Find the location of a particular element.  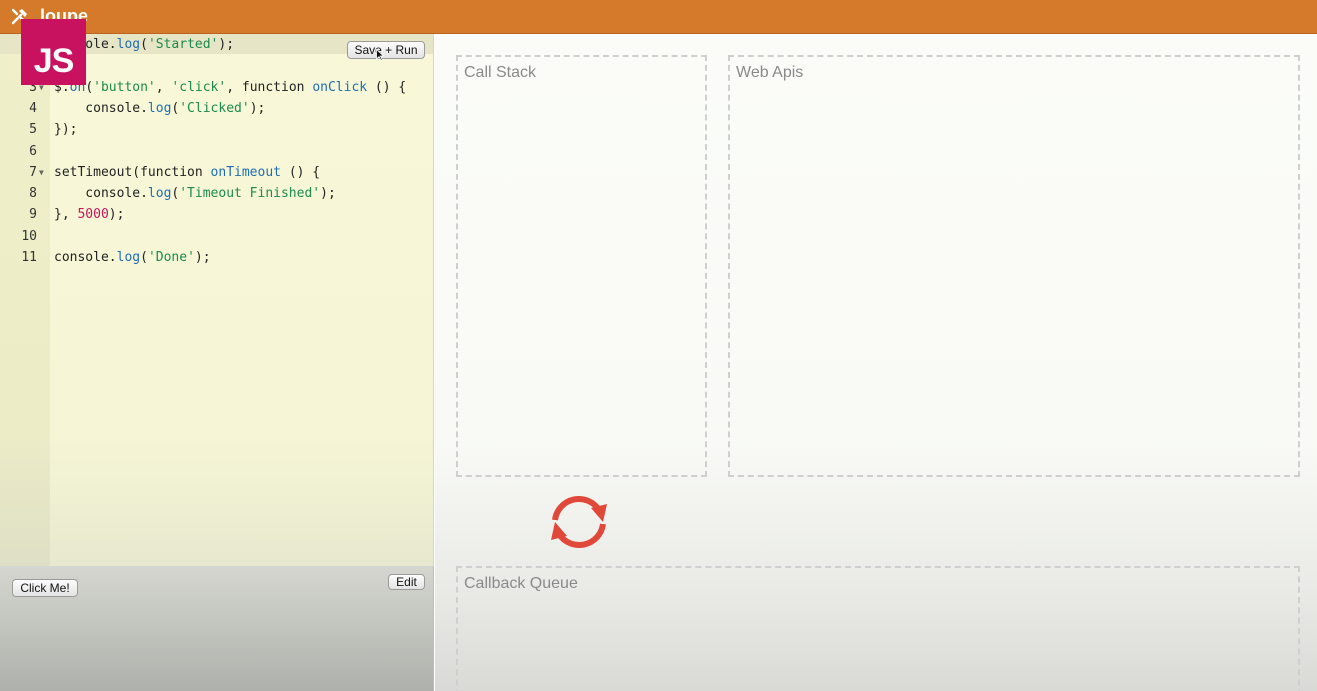

line-number: 5 is located at coordinates (33, 130).